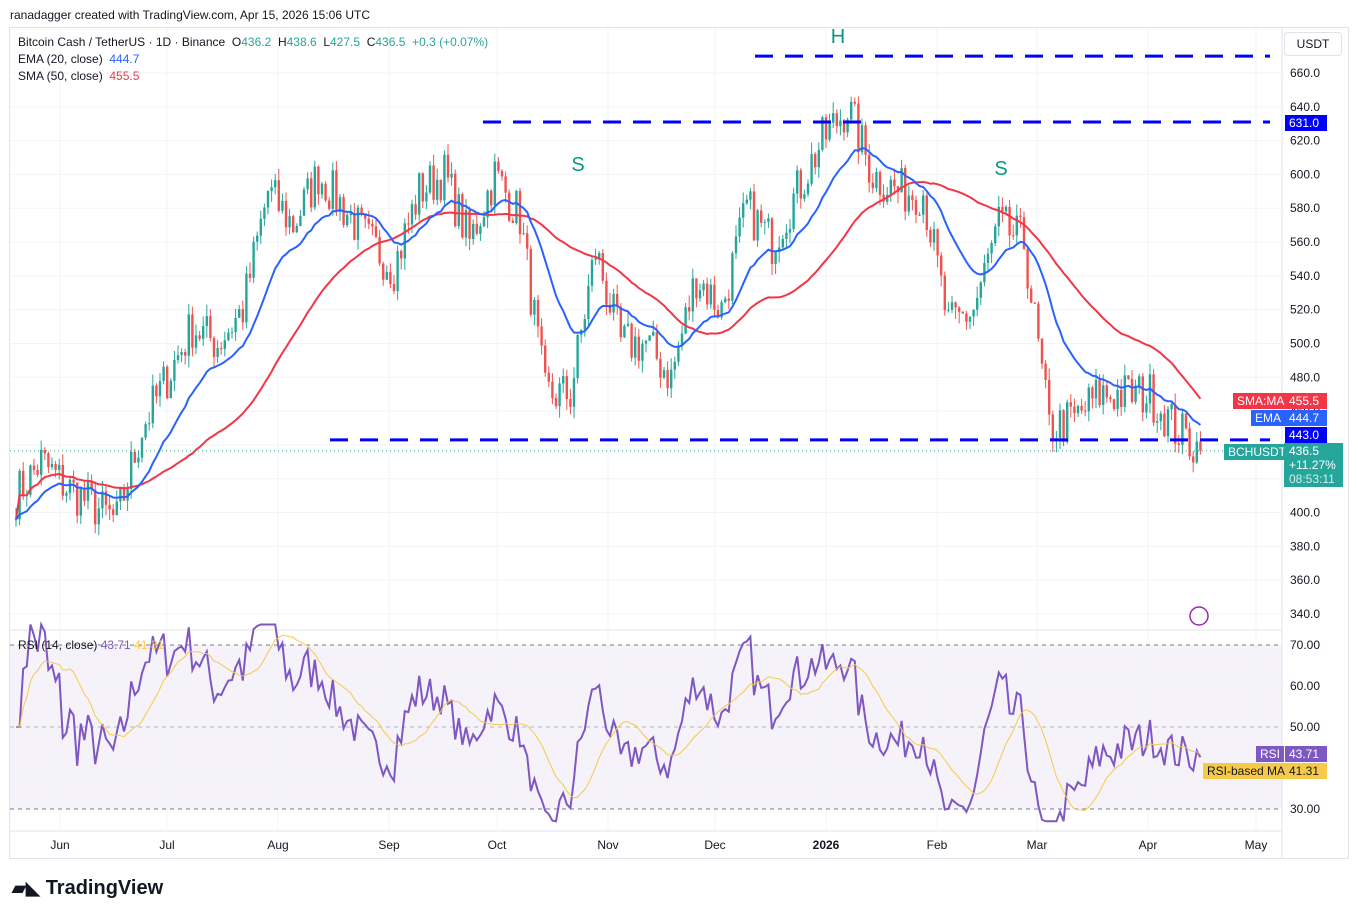  I want to click on tv-logo-icon: ▰◣, so click(26, 888).